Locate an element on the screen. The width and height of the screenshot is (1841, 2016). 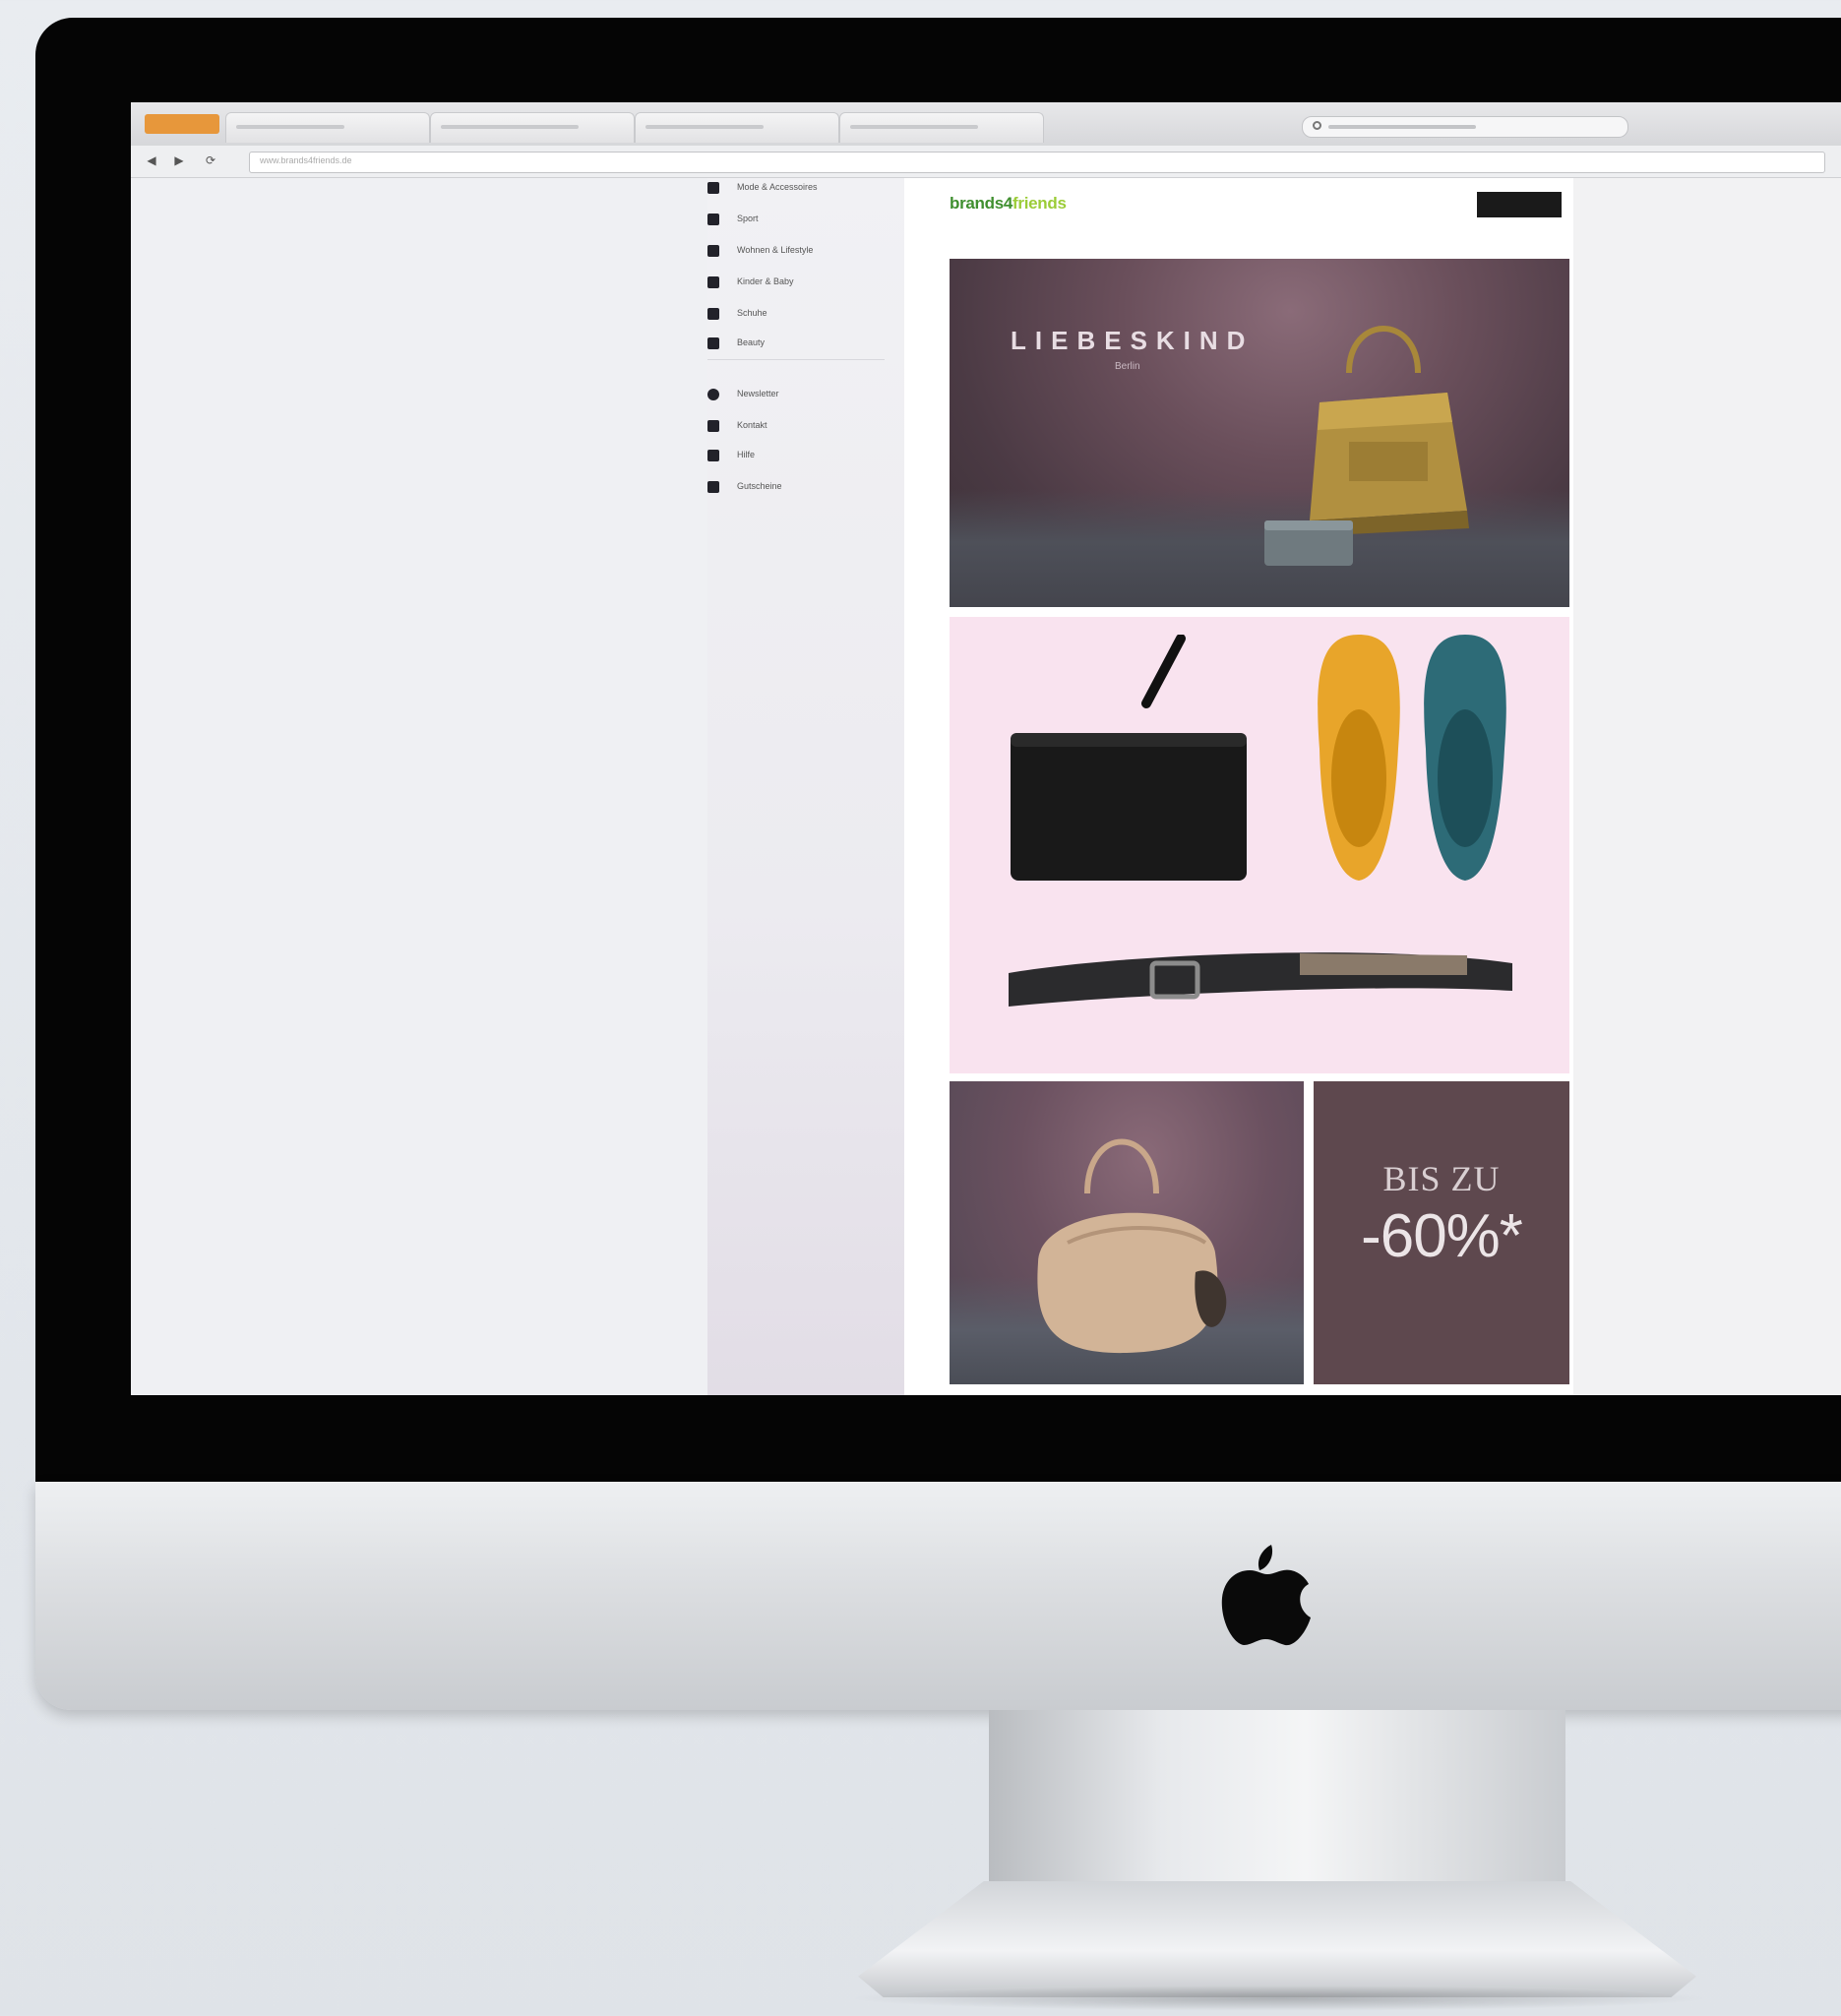
sidebar-item-beauty: Beauty is located at coordinates (796, 345).